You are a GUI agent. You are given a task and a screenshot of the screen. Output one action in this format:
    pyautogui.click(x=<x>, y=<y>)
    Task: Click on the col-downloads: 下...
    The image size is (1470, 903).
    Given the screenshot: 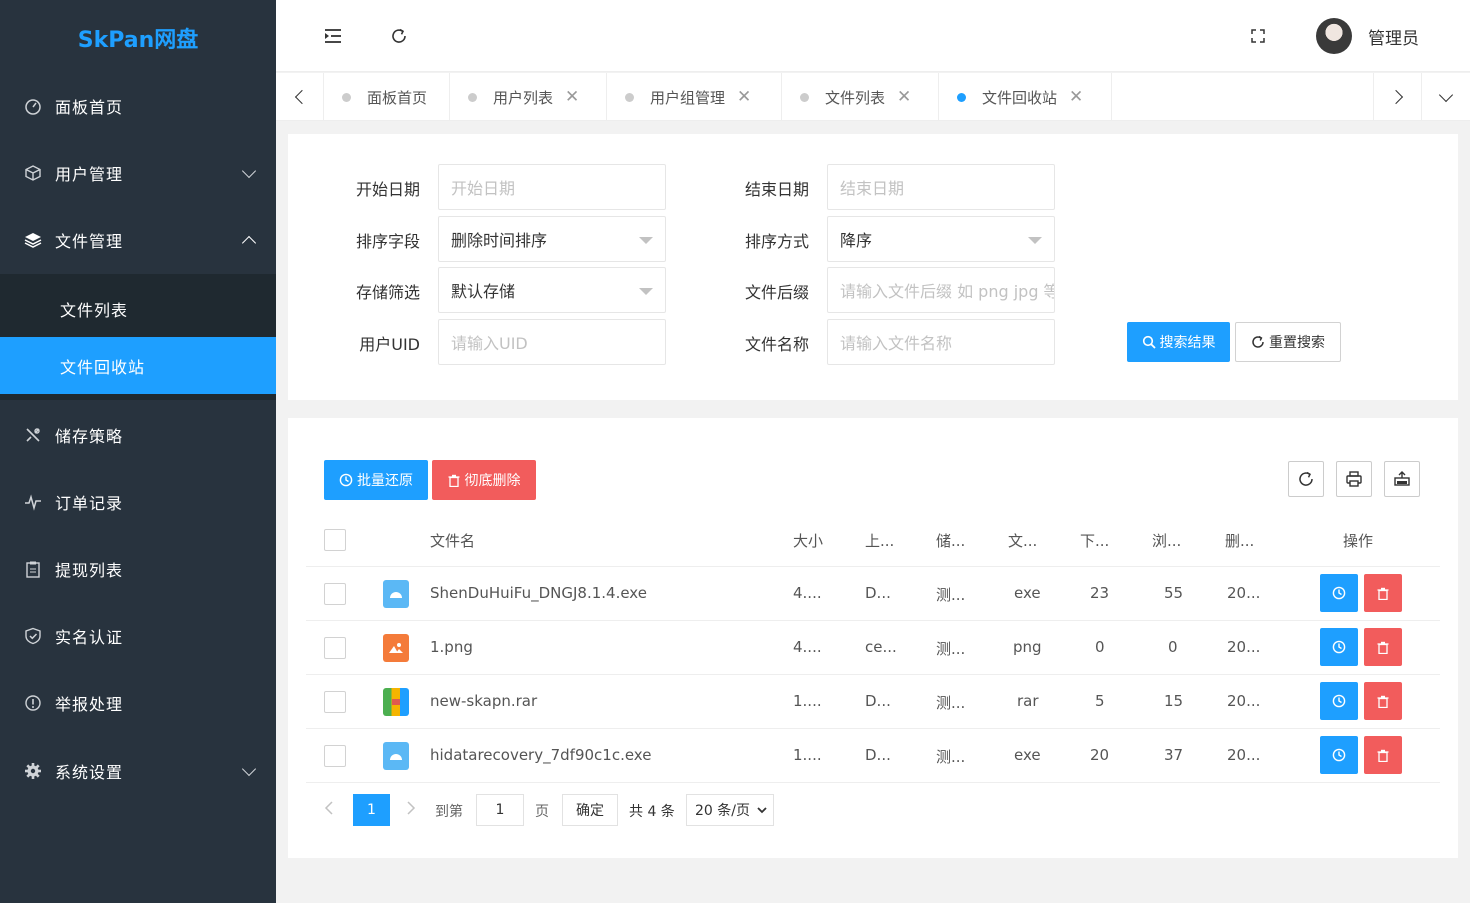 What is the action you would take?
    pyautogui.click(x=1100, y=540)
    